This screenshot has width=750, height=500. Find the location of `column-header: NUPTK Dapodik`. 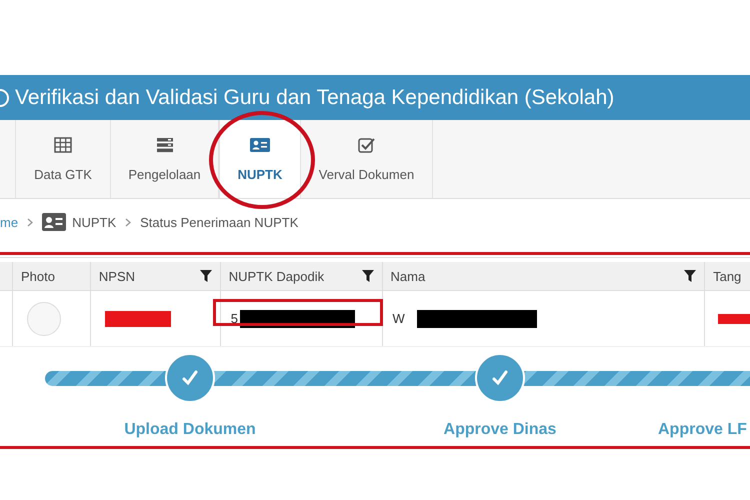

column-header: NUPTK Dapodik is located at coordinates (301, 276).